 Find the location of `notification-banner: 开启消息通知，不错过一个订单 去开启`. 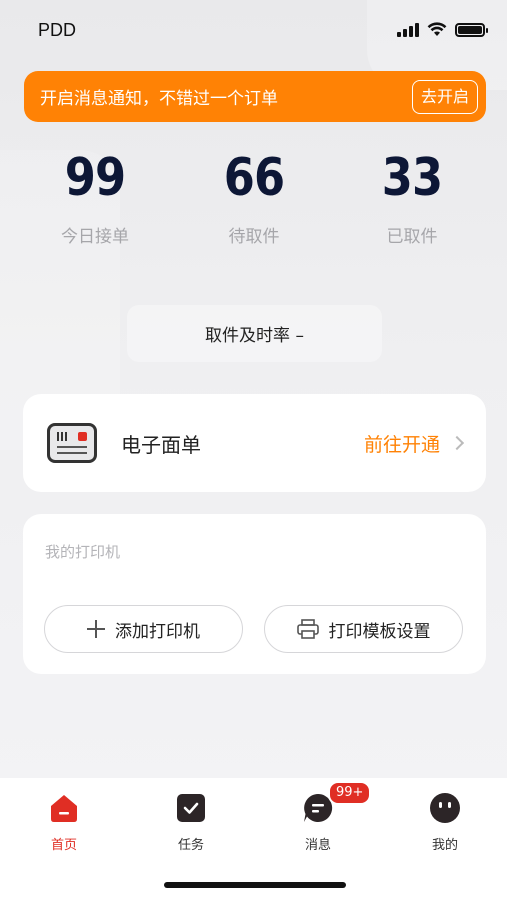

notification-banner: 开启消息通知，不错过一个订单 去开启 is located at coordinates (255, 96).